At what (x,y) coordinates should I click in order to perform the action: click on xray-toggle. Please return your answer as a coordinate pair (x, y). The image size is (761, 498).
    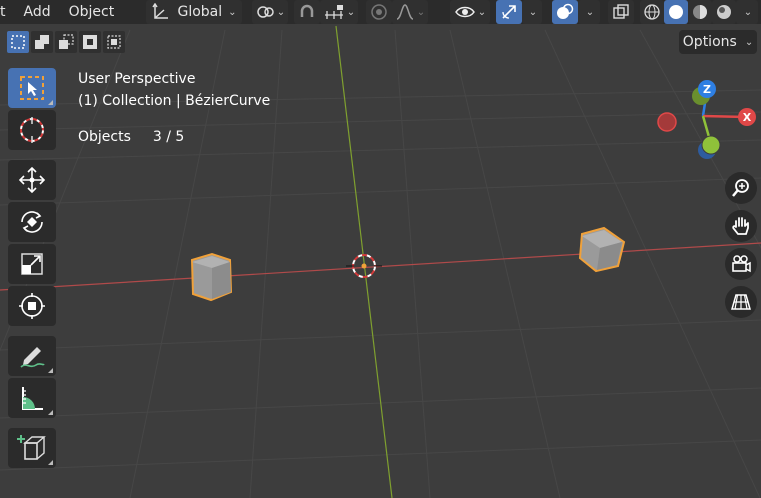
    Looking at the image, I should click on (621, 12).